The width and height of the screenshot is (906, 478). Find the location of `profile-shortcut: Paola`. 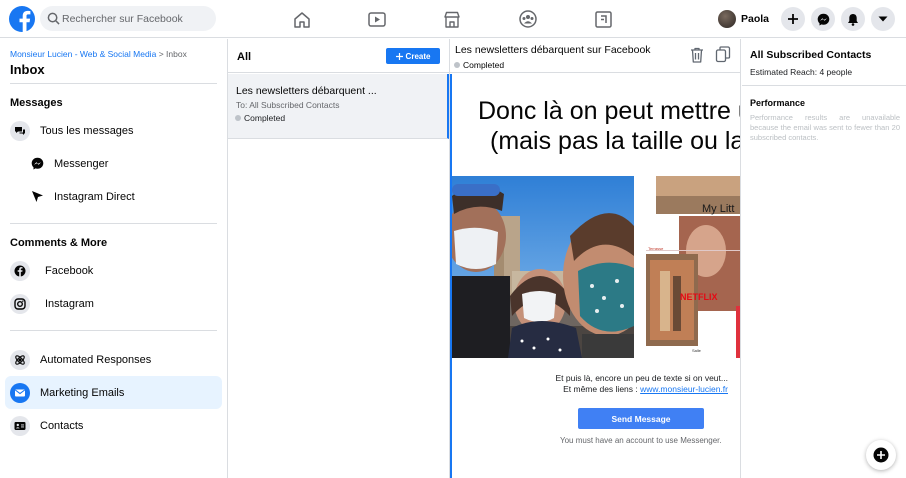

profile-shortcut: Paola is located at coordinates (743, 19).